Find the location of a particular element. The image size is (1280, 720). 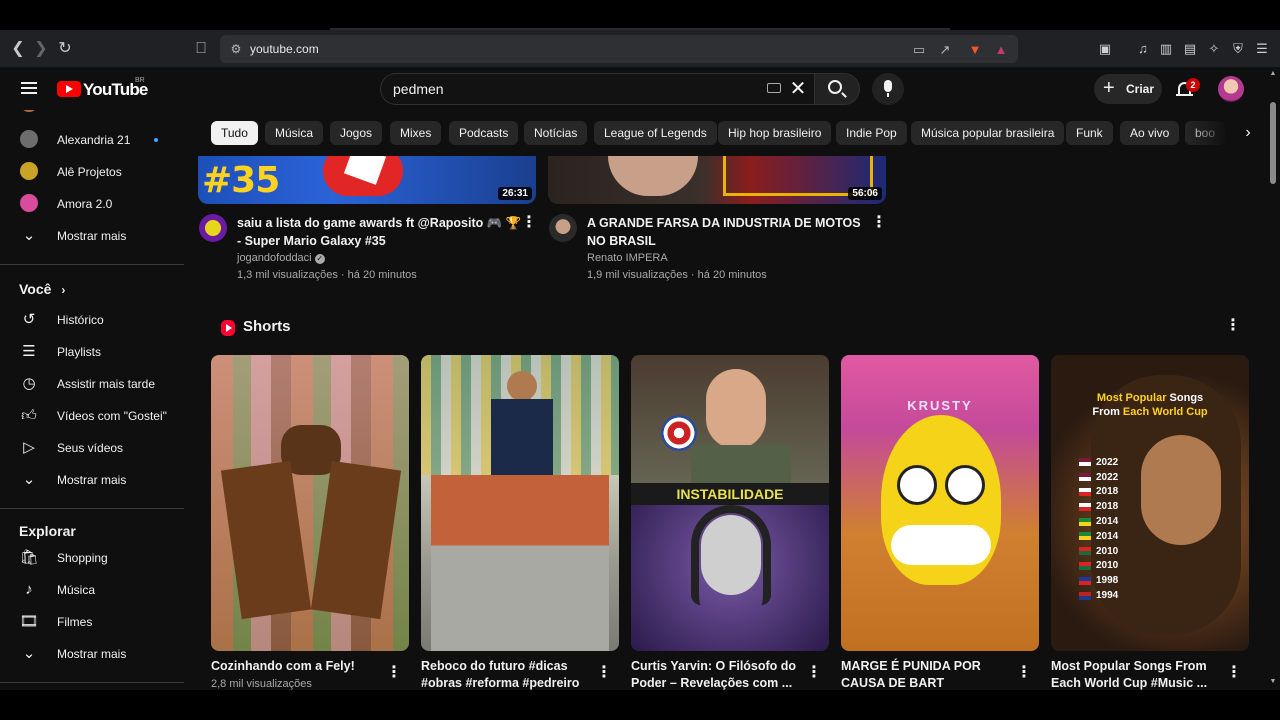

chip-musica: Música is located at coordinates (294, 133).